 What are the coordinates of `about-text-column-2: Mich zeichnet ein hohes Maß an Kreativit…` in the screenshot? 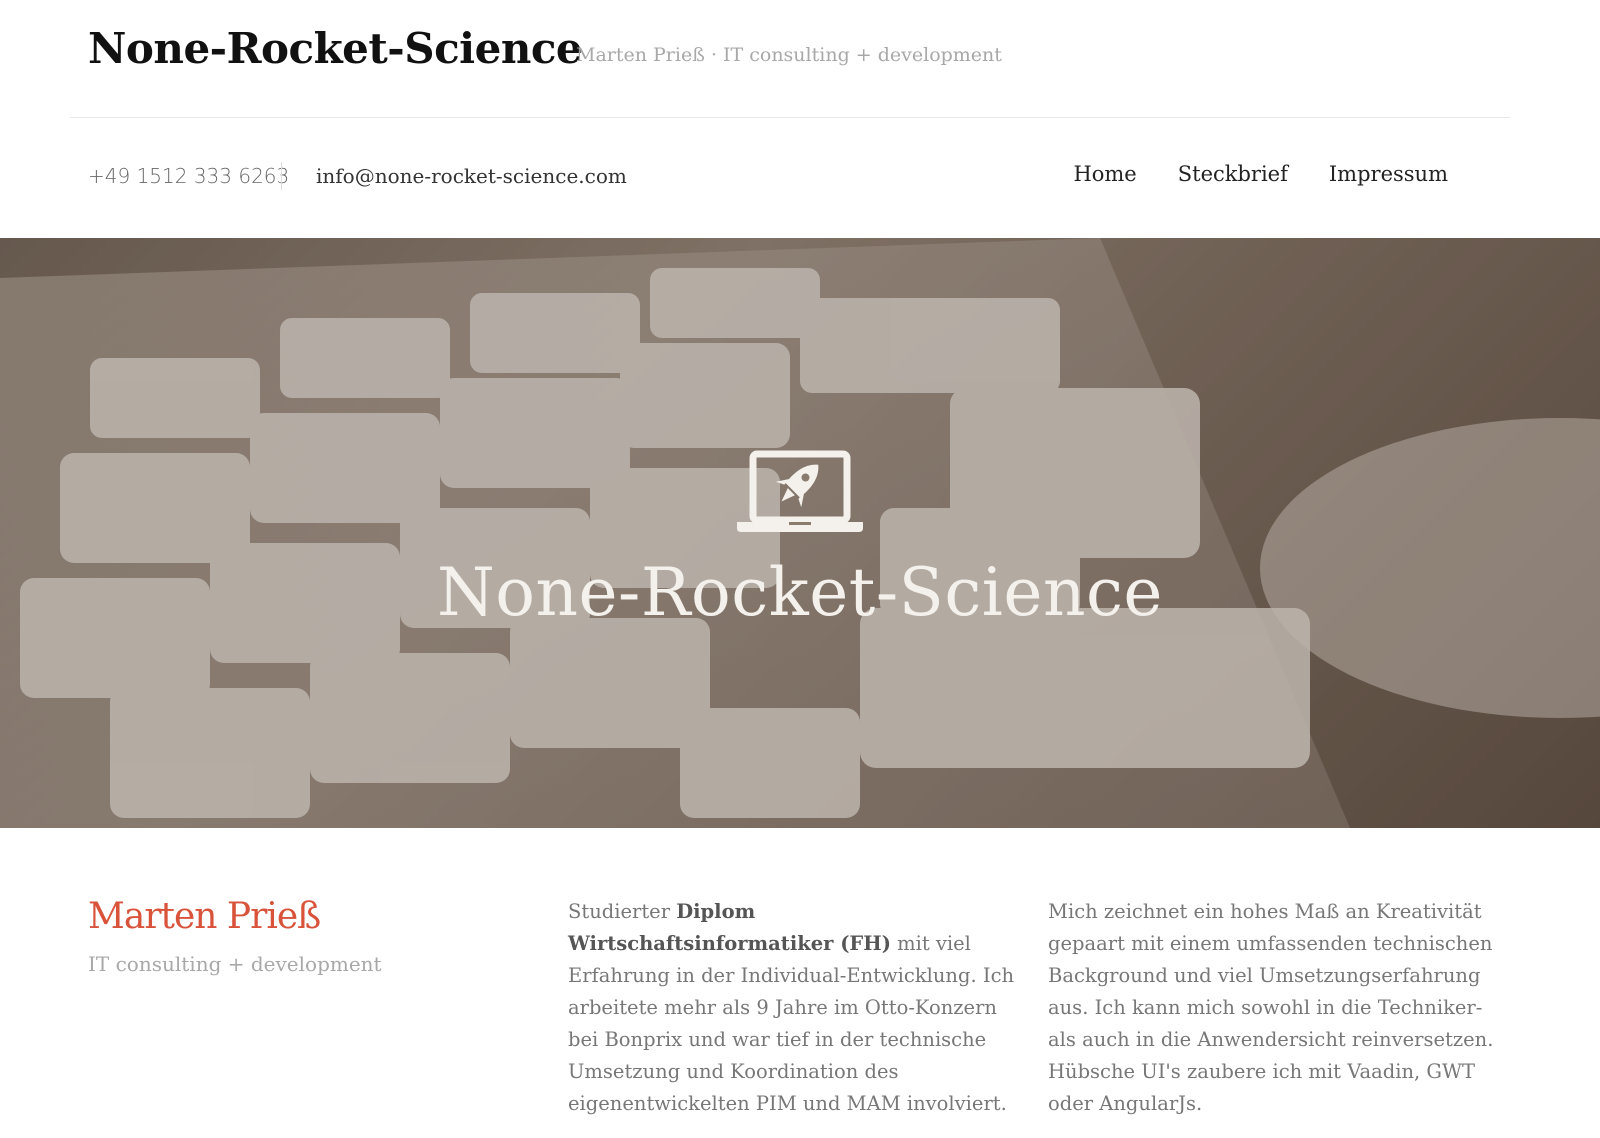 It's located at (1271, 1007).